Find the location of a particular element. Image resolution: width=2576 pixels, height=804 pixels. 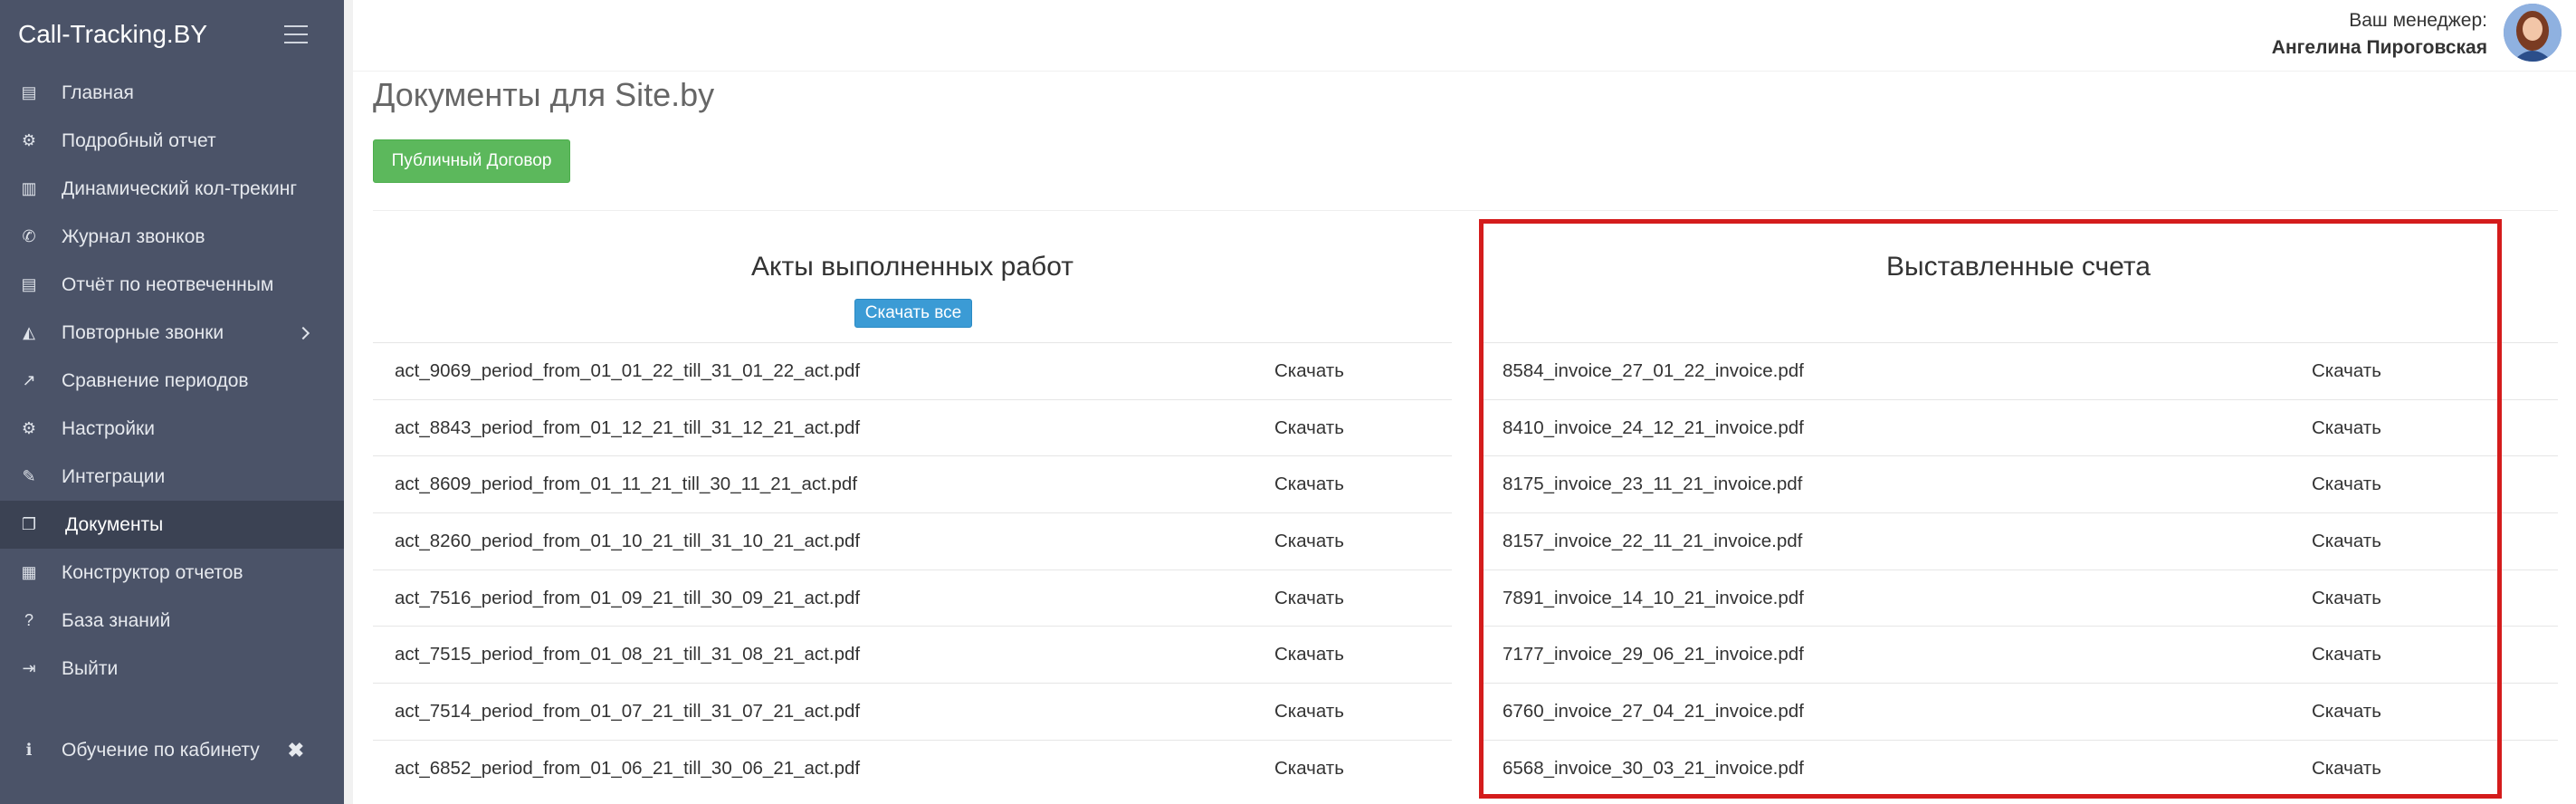

content-divider is located at coordinates (1465, 210).